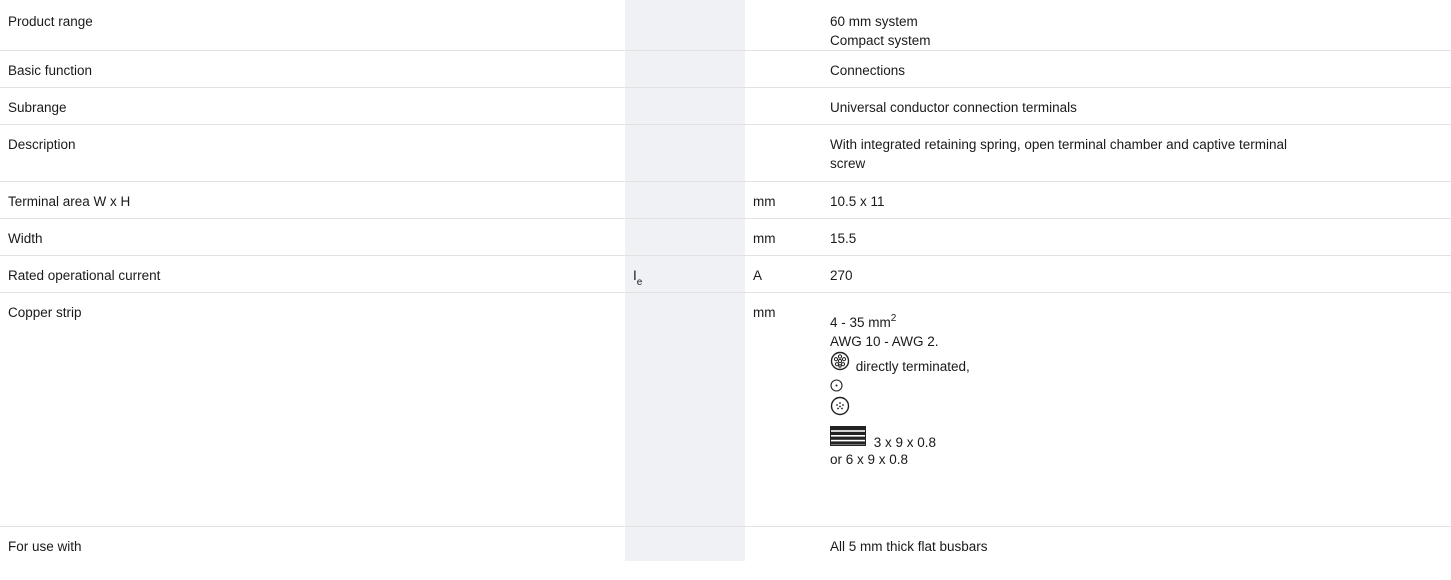 This screenshot has width=1451, height=580. I want to click on row-value: 270, so click(1136, 274).